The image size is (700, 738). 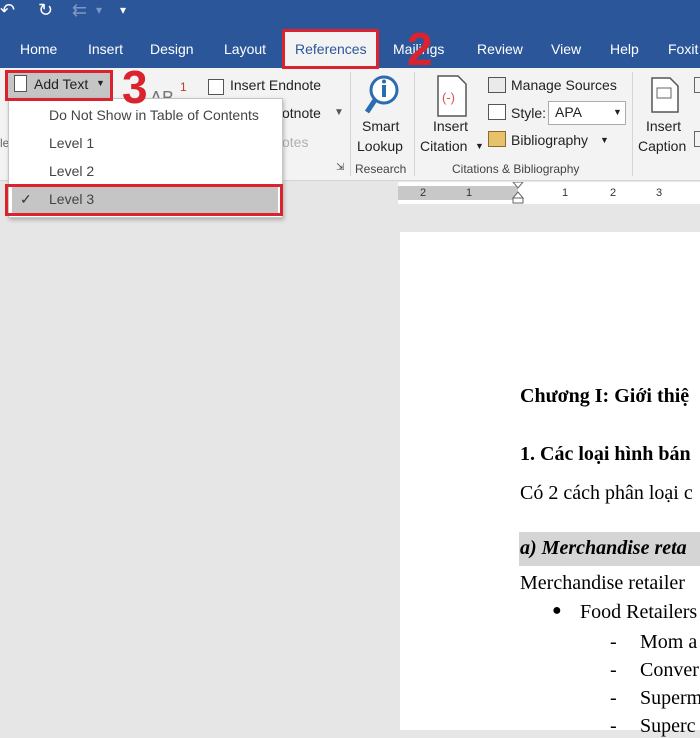 I want to click on list-item: Superm, so click(x=670, y=698).